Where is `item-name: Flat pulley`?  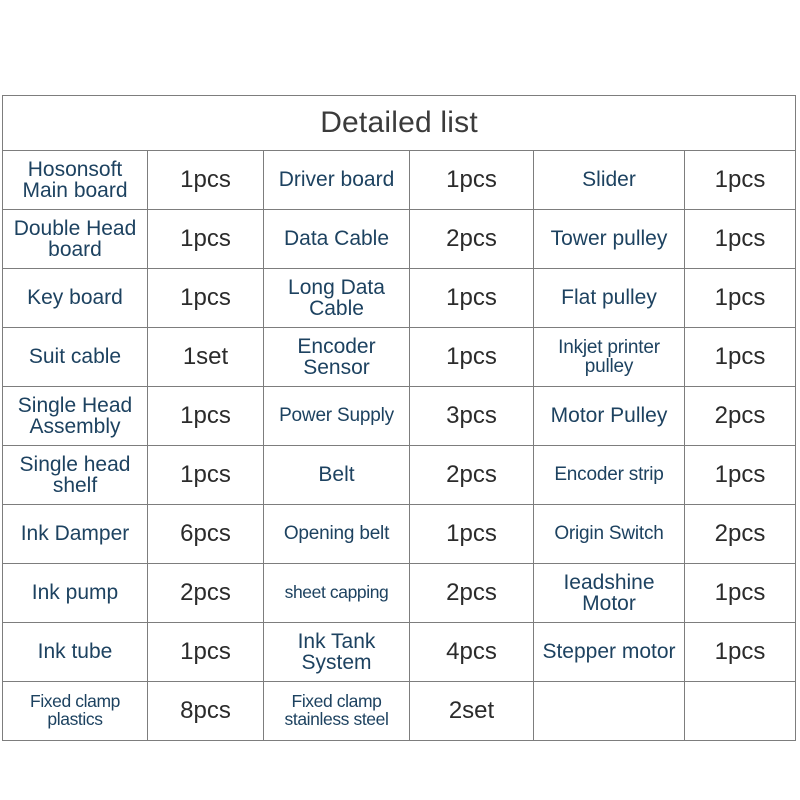 item-name: Flat pulley is located at coordinates (609, 298).